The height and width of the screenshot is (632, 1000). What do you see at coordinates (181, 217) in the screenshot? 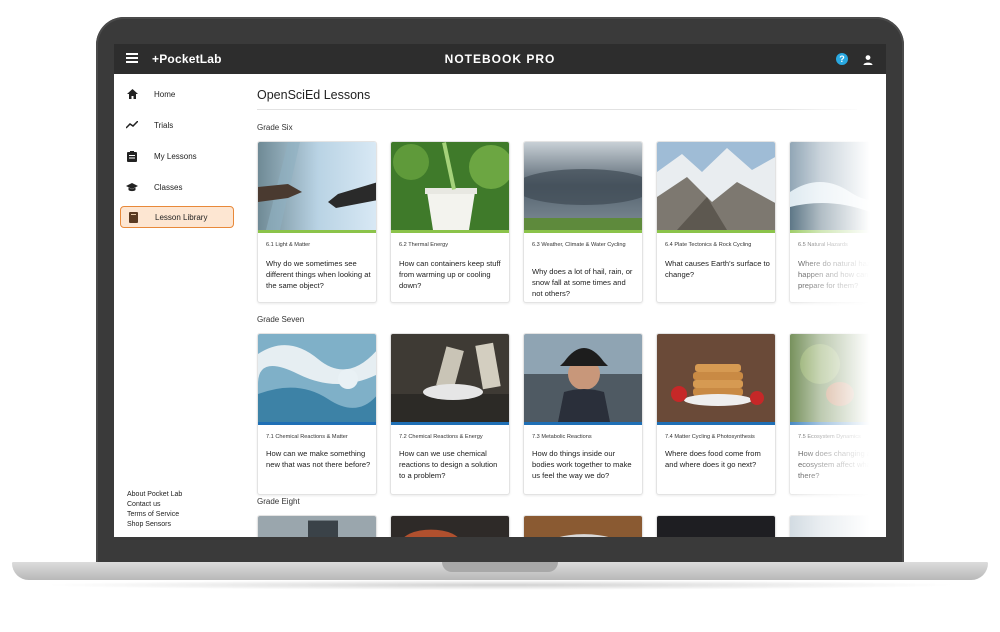
I see `sidebar-item-label: Lesson Library` at bounding box center [181, 217].